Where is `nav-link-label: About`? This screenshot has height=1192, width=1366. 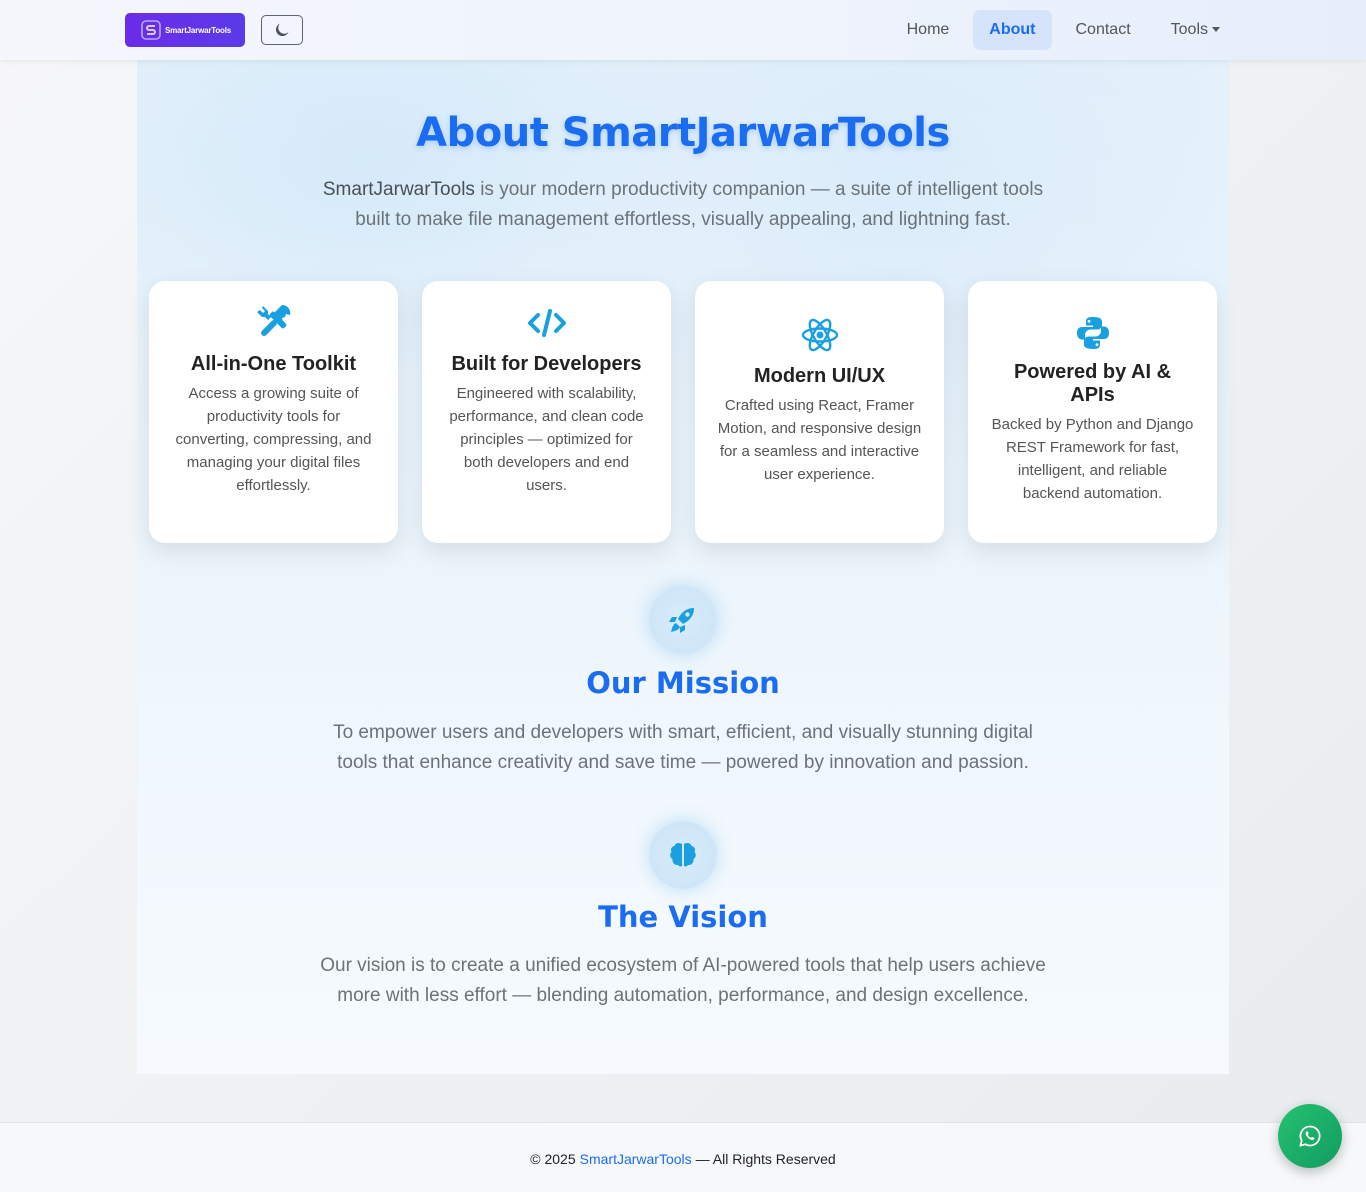
nav-link-label: About is located at coordinates (1012, 29).